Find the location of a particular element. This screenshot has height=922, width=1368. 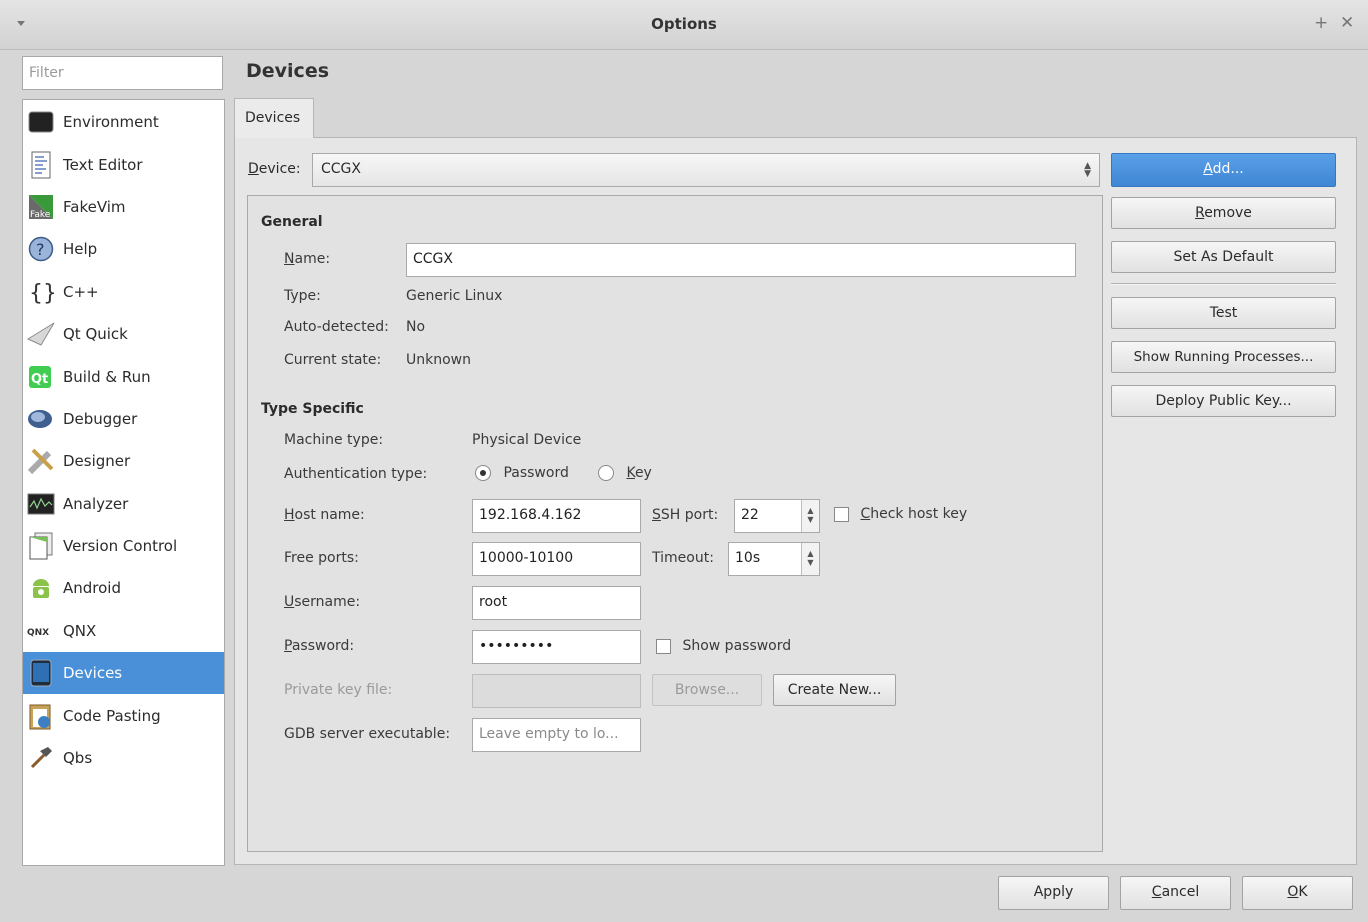

category-item-help: ? Help is located at coordinates (123, 249).